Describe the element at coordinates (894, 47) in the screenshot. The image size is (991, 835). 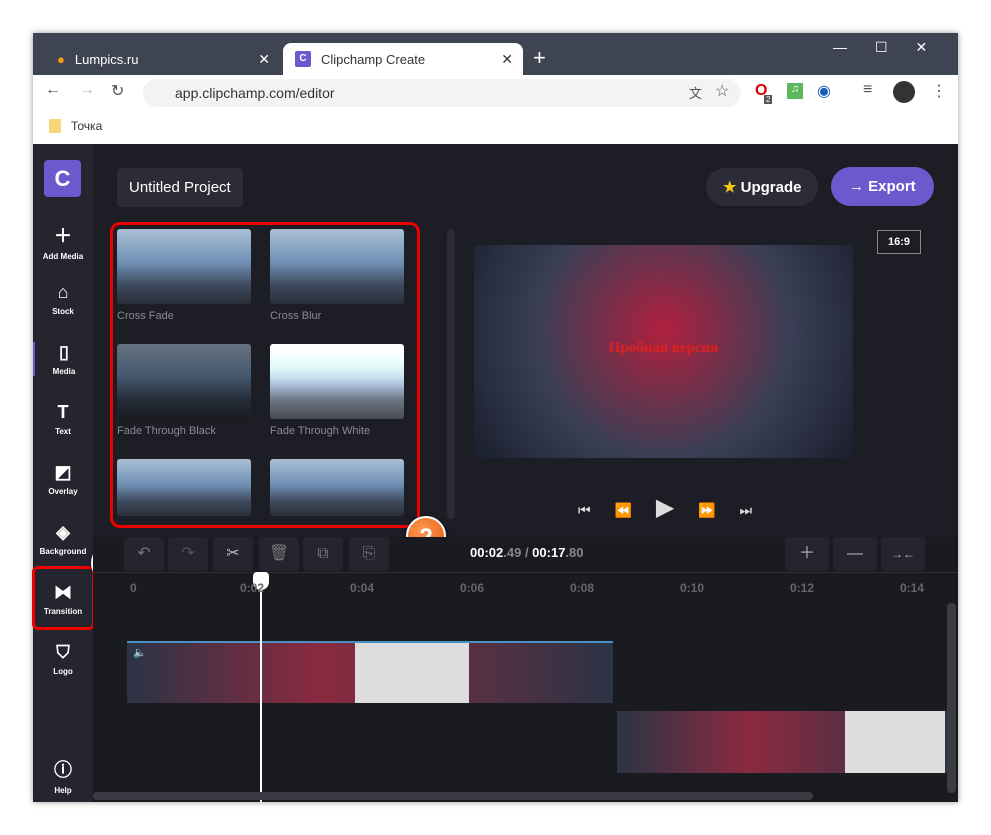
I see `window-controls: —☐✕` at that location.